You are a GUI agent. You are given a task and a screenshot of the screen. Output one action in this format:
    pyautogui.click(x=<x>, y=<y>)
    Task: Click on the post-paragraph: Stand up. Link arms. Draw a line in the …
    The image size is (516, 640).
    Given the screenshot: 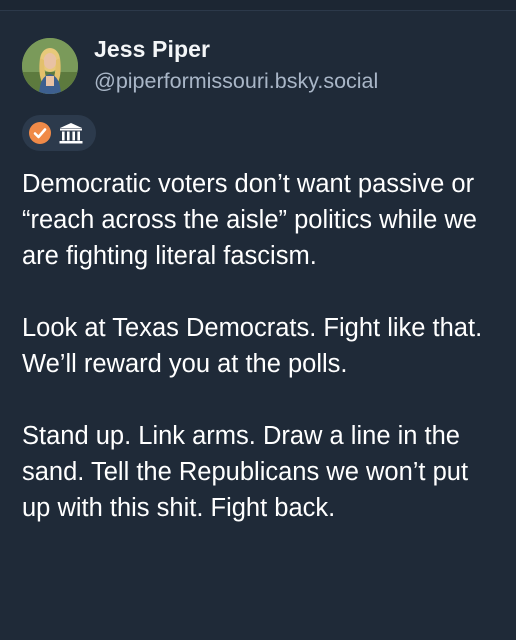 What is the action you would take?
    pyautogui.click(x=245, y=472)
    